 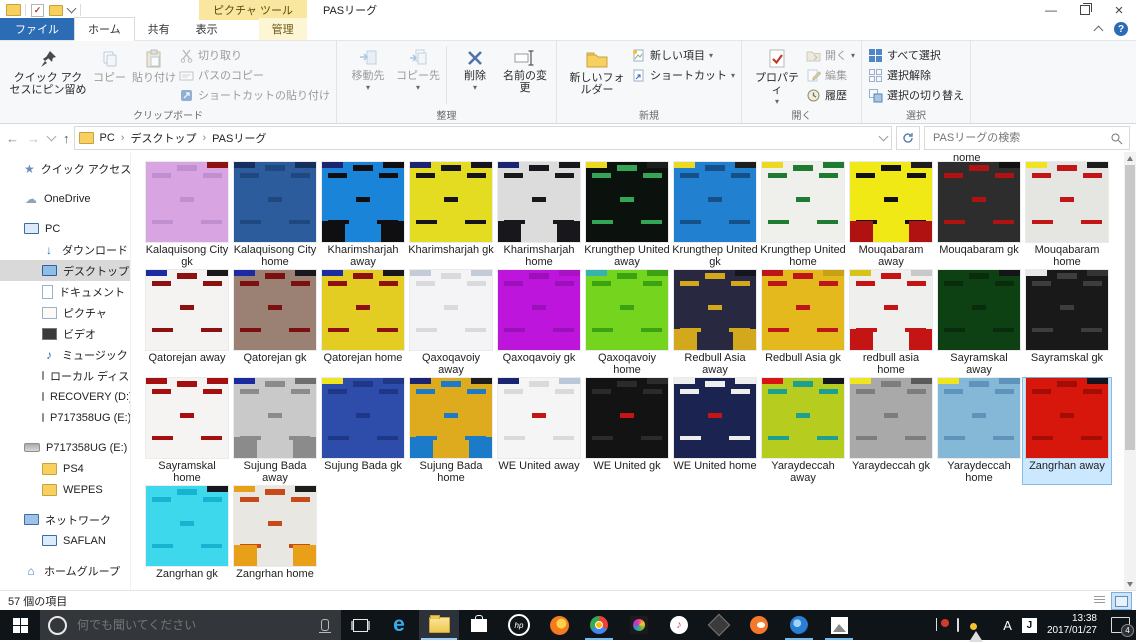 I want to click on taskbar-app-photo-editor-icon, so click(x=639, y=625).